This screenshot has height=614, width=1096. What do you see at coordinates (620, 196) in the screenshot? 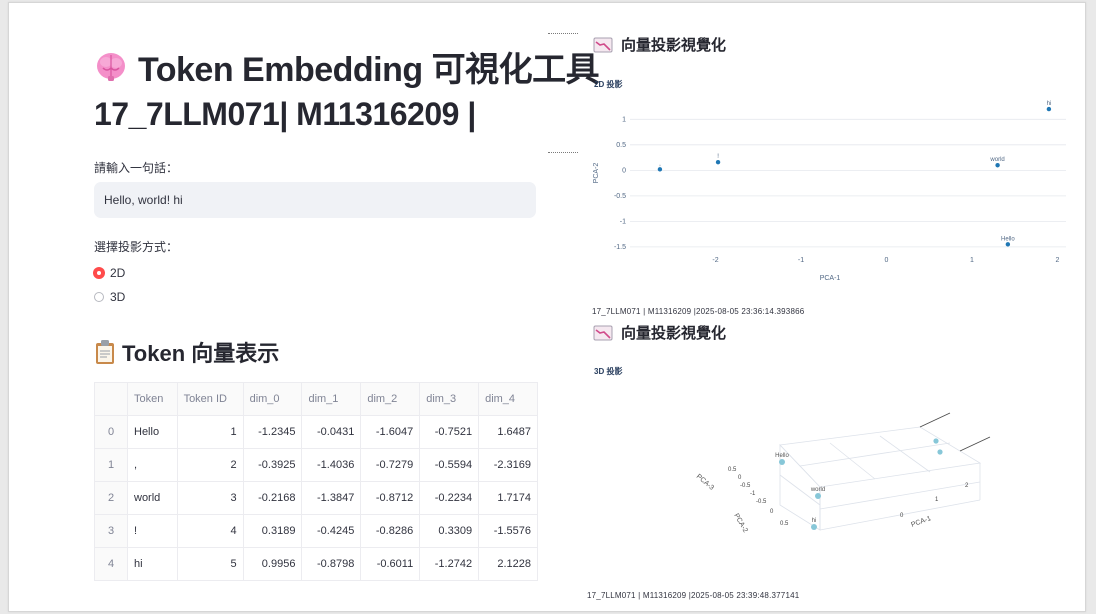
I see `y-tick-label: -0.5` at bounding box center [620, 196].